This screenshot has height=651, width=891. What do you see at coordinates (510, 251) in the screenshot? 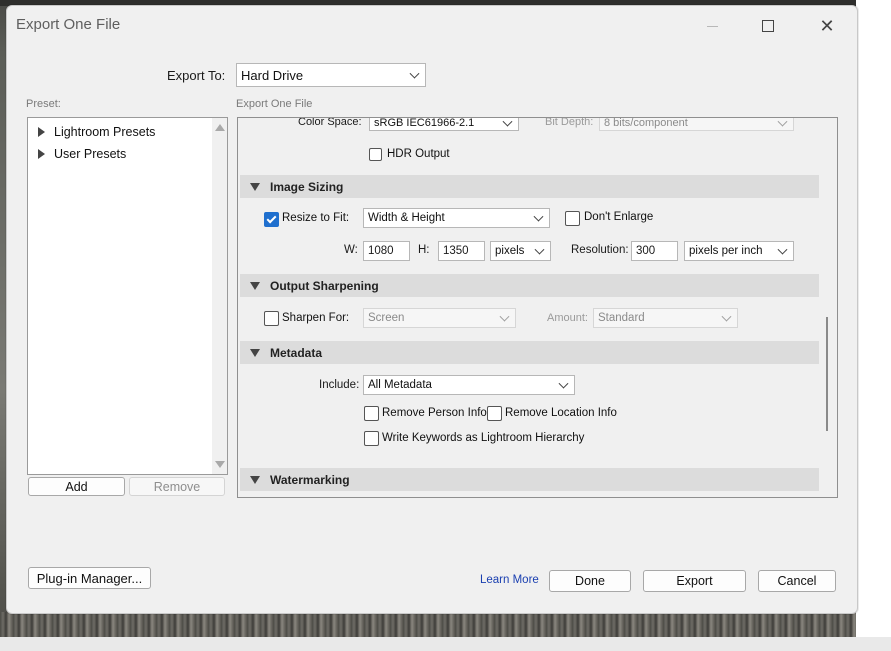
I see `units-value: pixels` at bounding box center [510, 251].